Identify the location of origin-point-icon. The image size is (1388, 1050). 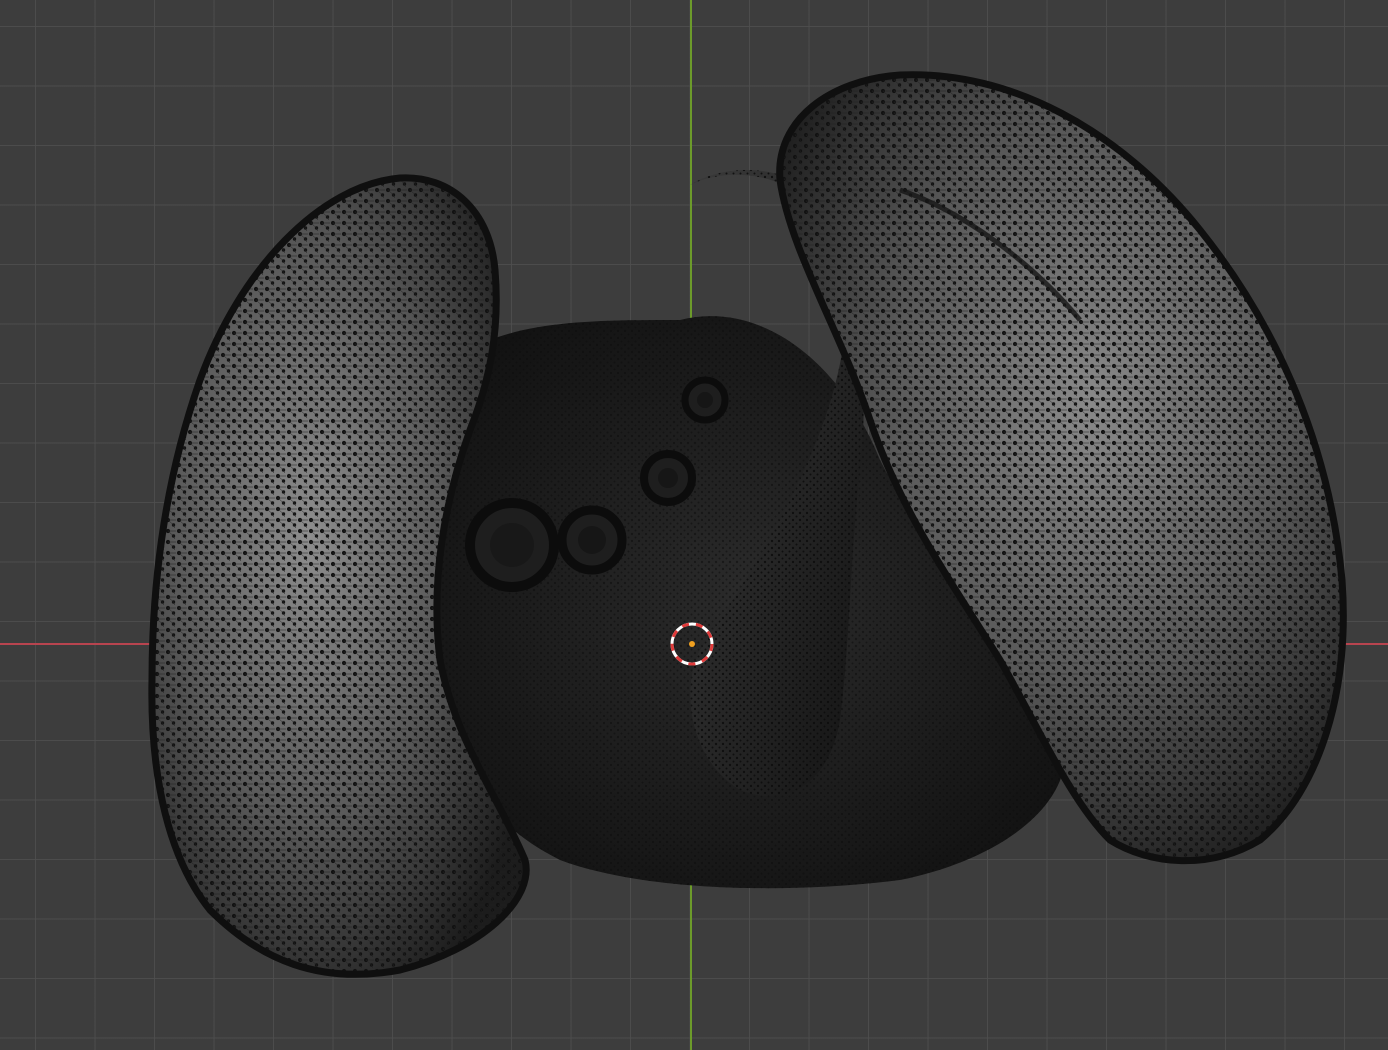
(692, 644).